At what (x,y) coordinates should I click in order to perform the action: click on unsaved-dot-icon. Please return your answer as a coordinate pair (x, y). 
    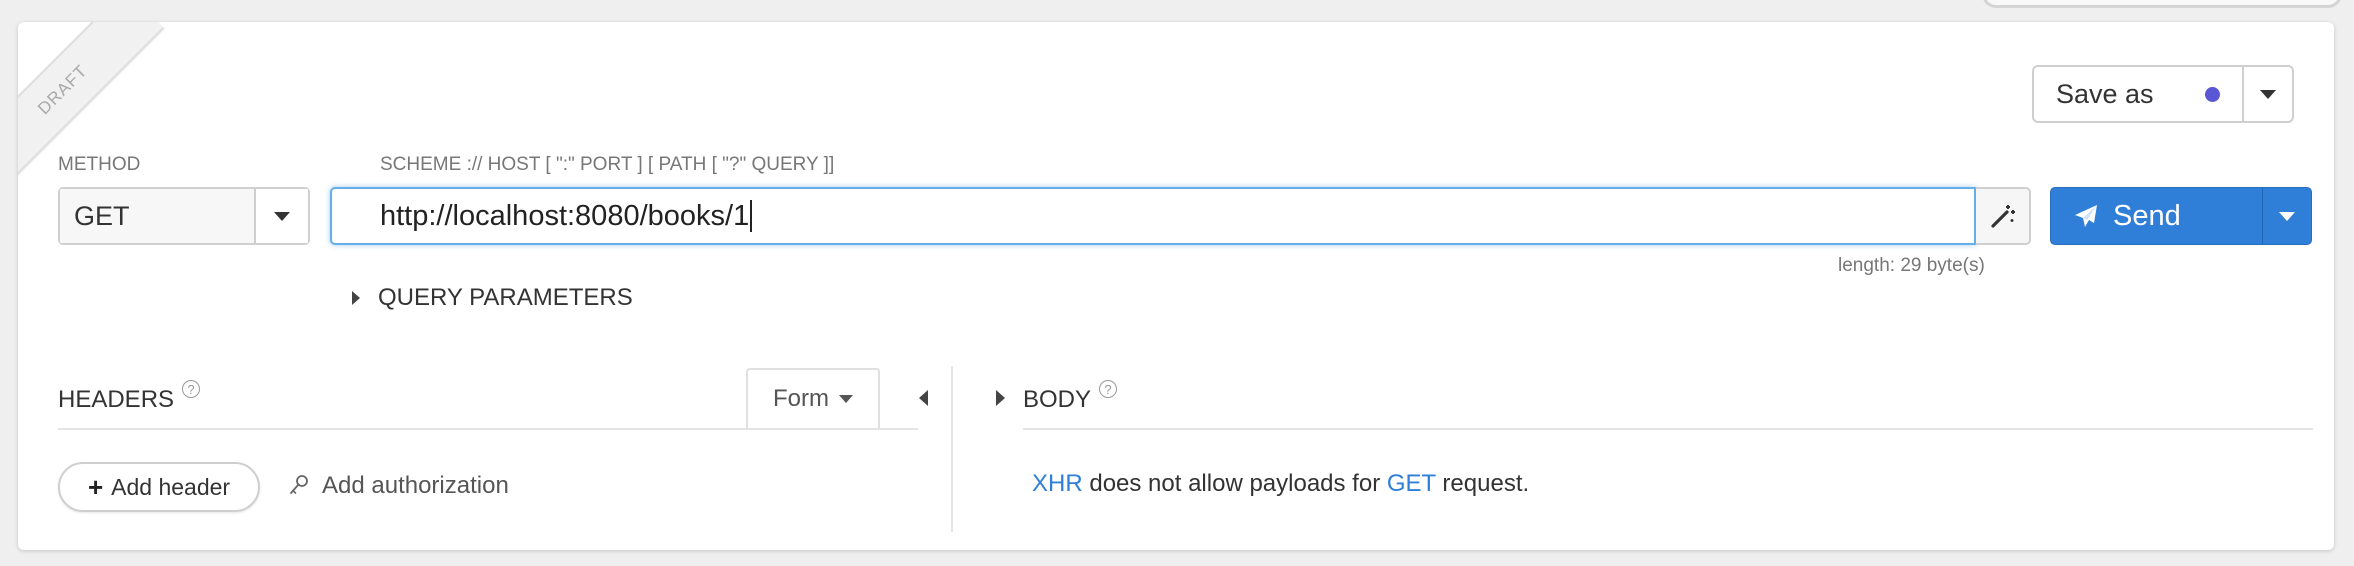
    Looking at the image, I should click on (2212, 94).